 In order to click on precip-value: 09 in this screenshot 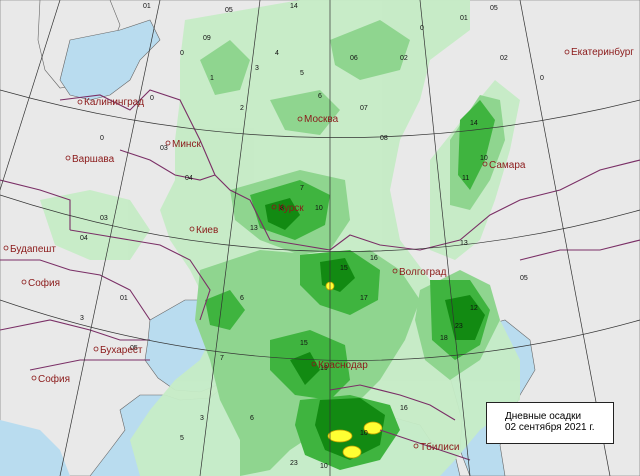, I will do `click(207, 38)`.